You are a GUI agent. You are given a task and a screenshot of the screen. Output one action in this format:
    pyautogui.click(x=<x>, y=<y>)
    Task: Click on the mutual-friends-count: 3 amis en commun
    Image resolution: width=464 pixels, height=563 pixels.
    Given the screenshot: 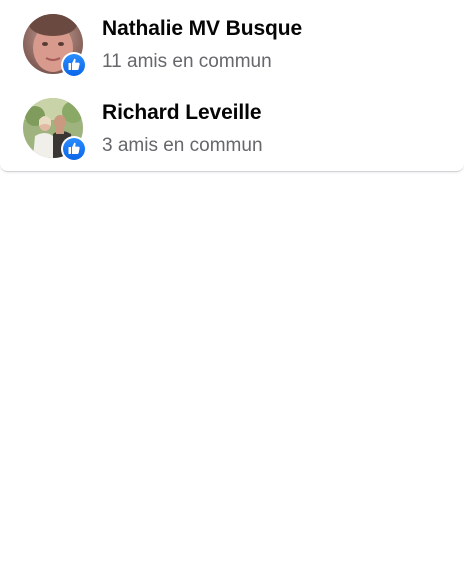 What is the action you would take?
    pyautogui.click(x=182, y=145)
    